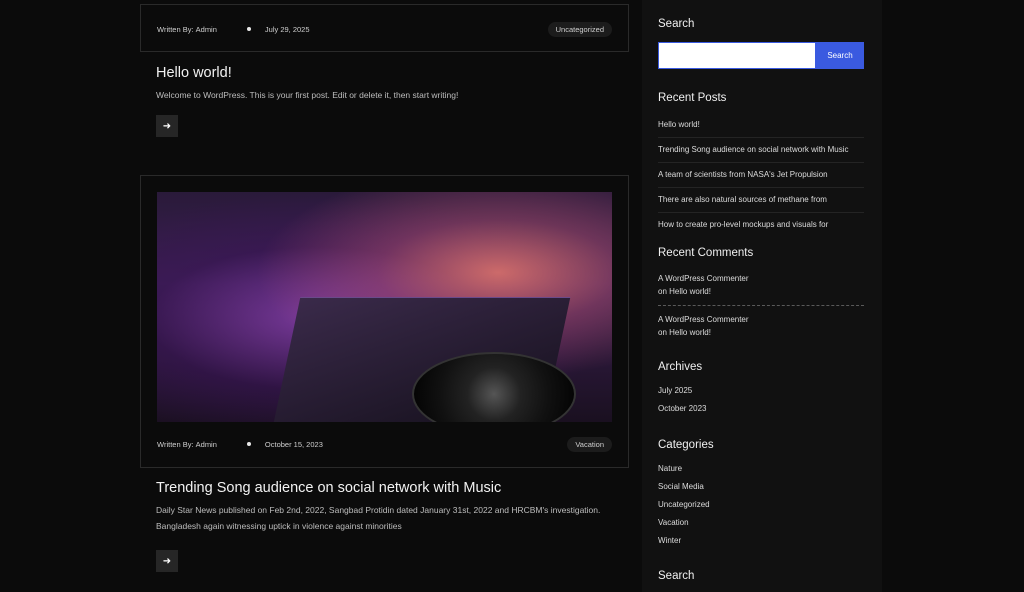 This screenshot has height=592, width=1024. I want to click on archives-list: July 2025 October 2023, so click(761, 400).